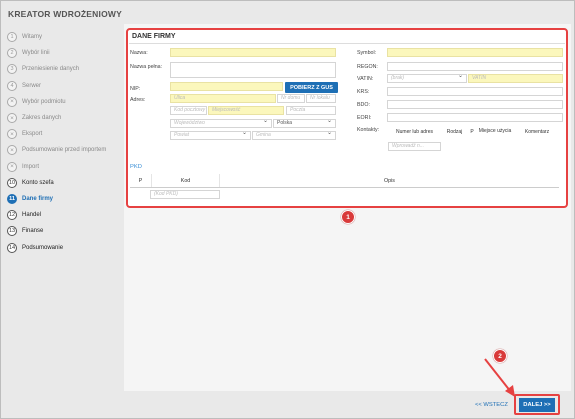  Describe the element at coordinates (475, 52) in the screenshot. I see `symbol-field` at that location.